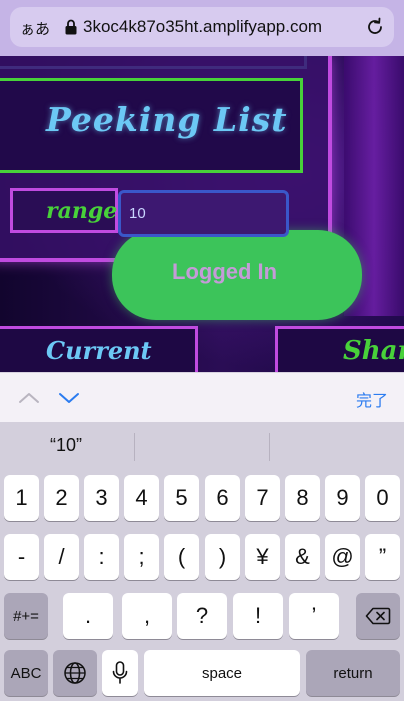  What do you see at coordinates (26, 616) in the screenshot?
I see `shift-symbols-key: #+=` at bounding box center [26, 616].